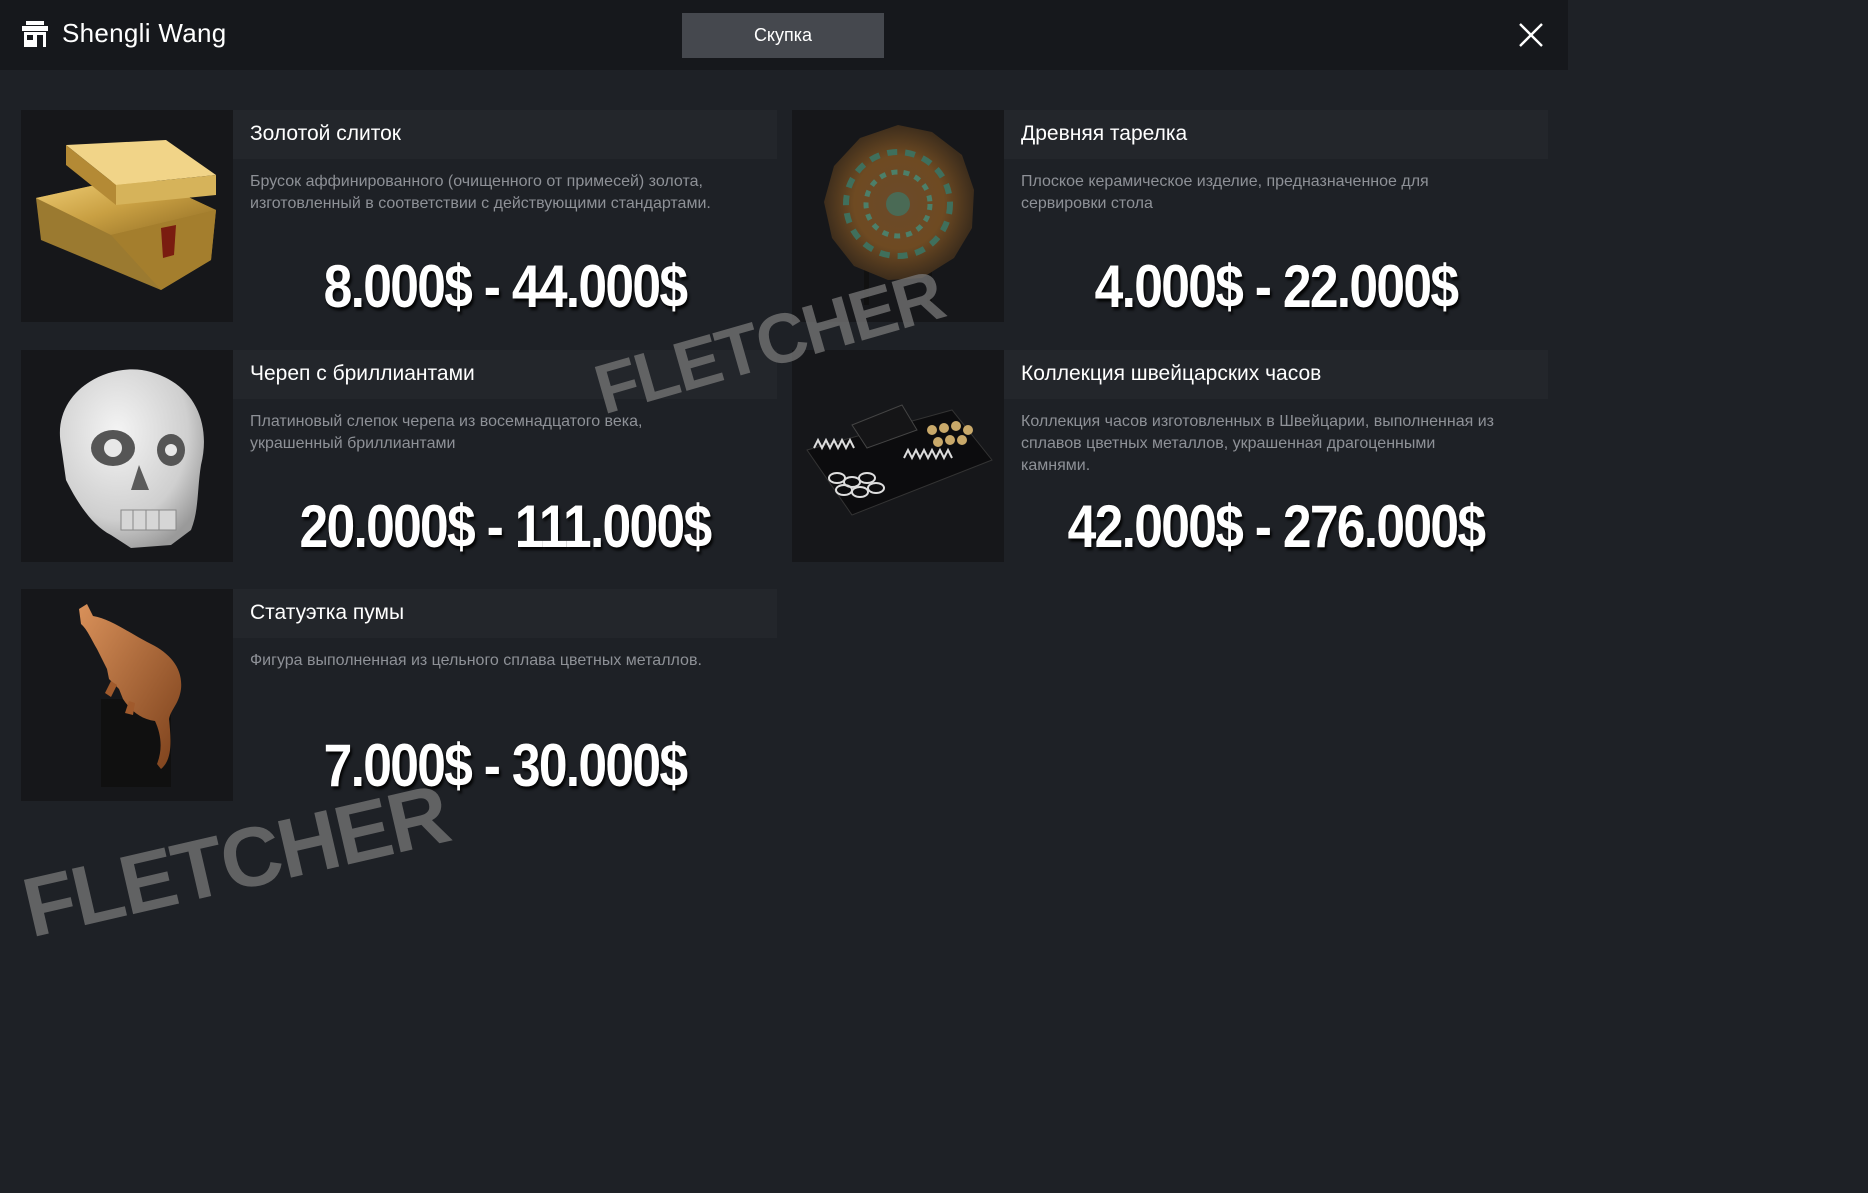 Image resolution: width=1868 pixels, height=1193 pixels. What do you see at coordinates (1171, 373) in the screenshot?
I see `item-name: Коллекция швейцарских часов` at bounding box center [1171, 373].